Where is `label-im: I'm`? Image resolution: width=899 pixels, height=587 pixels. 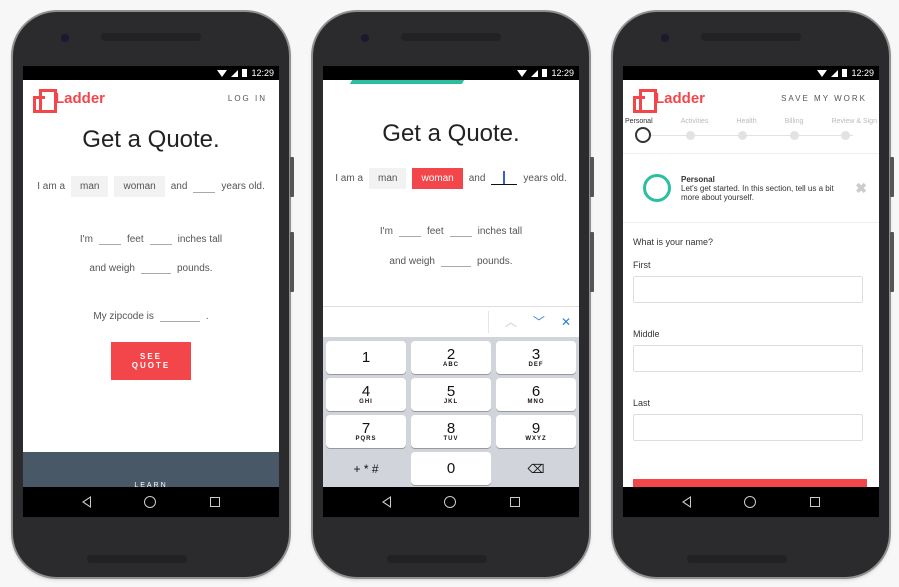
label-im: I'm is located at coordinates (86, 239).